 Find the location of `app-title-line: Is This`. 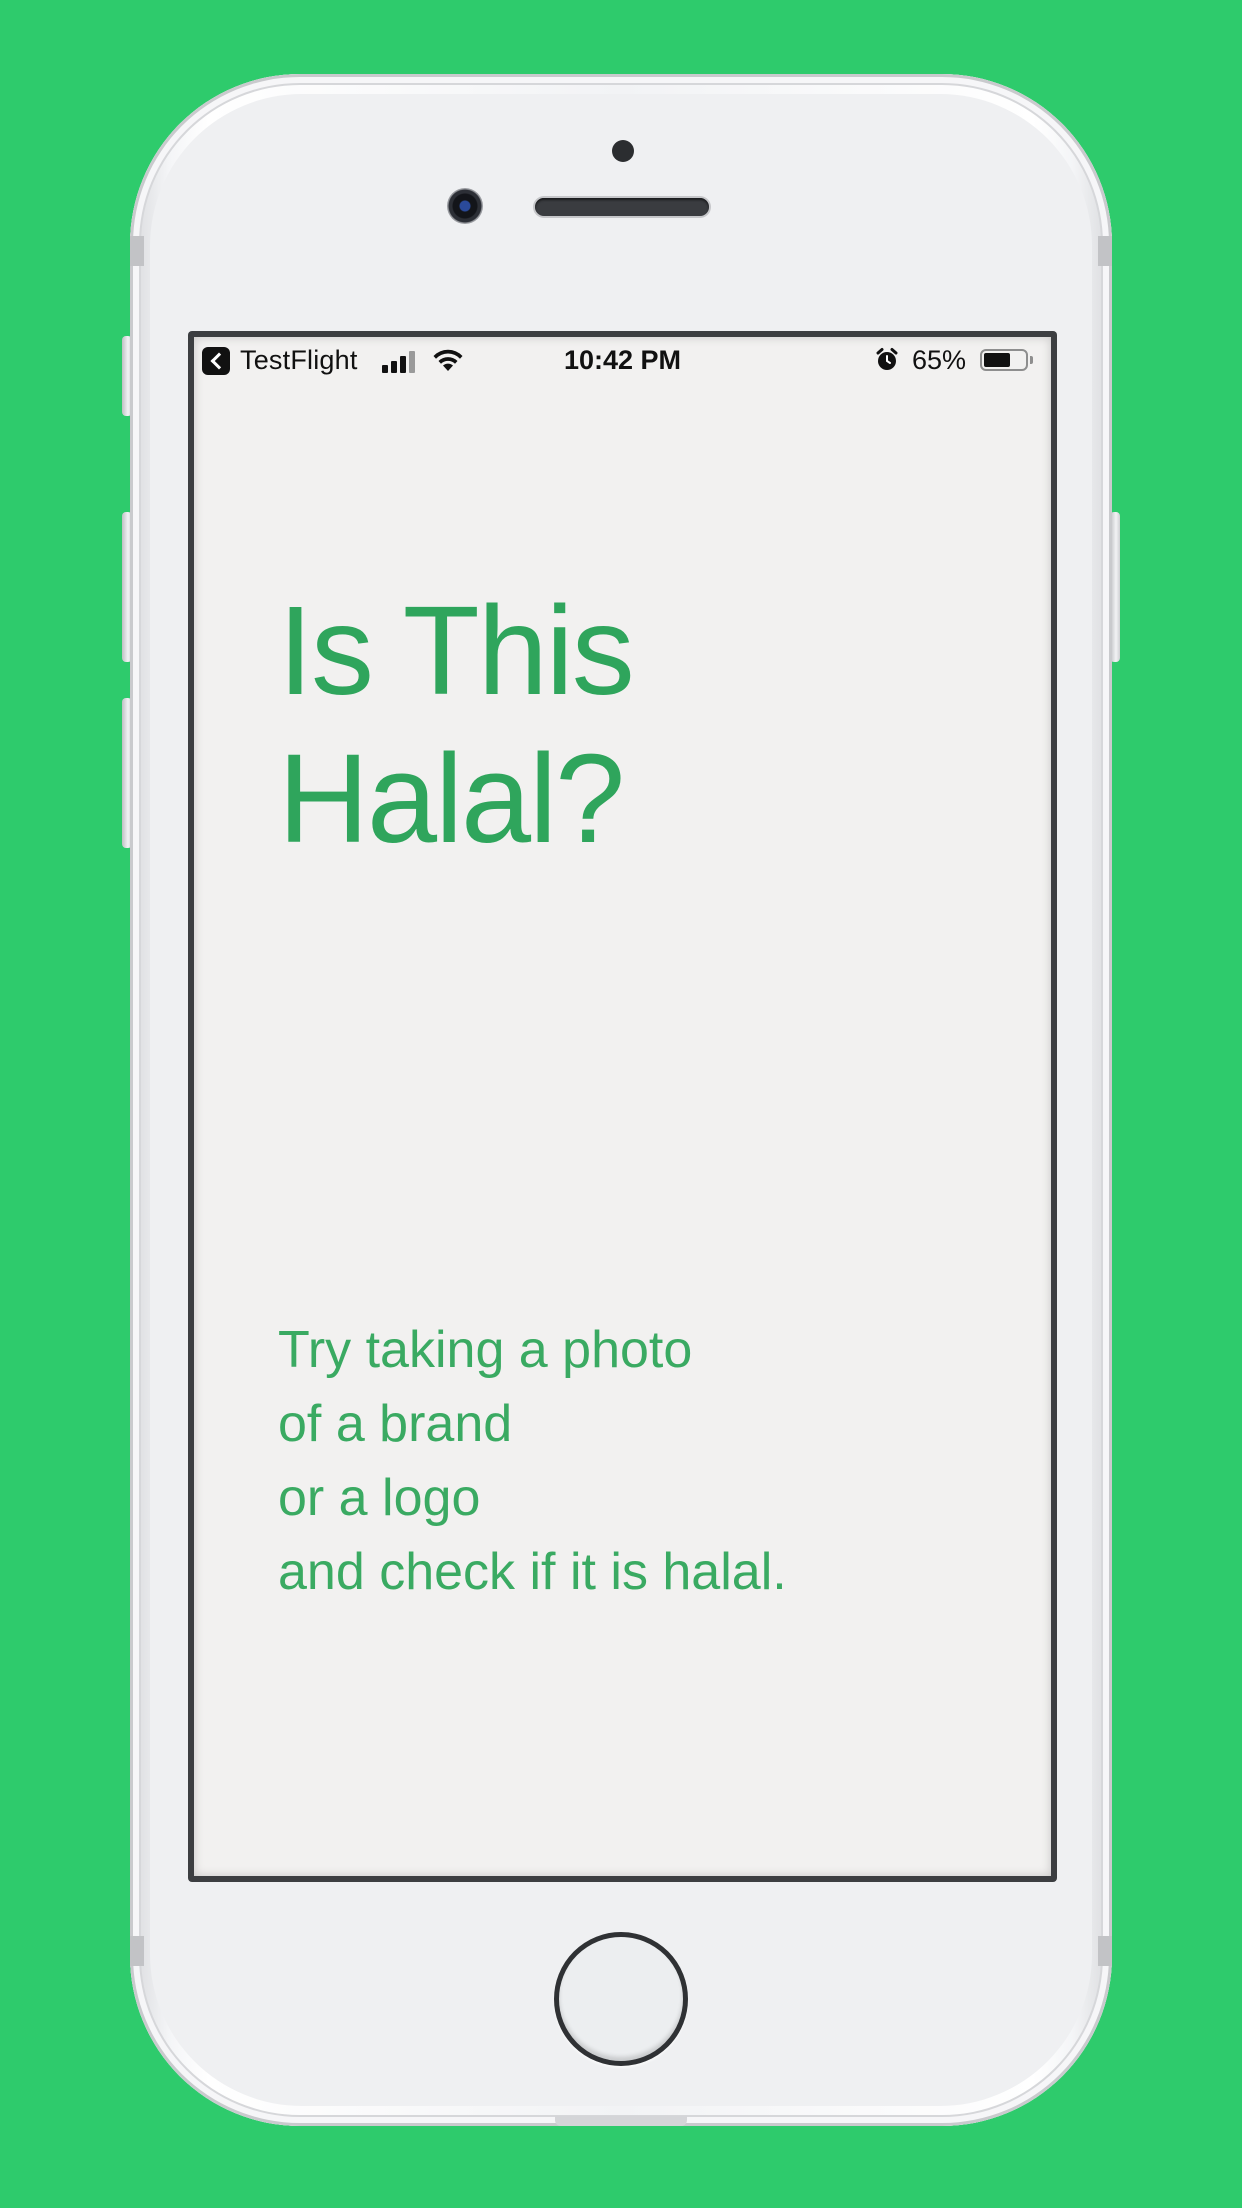

app-title-line: Is This is located at coordinates (456, 650).